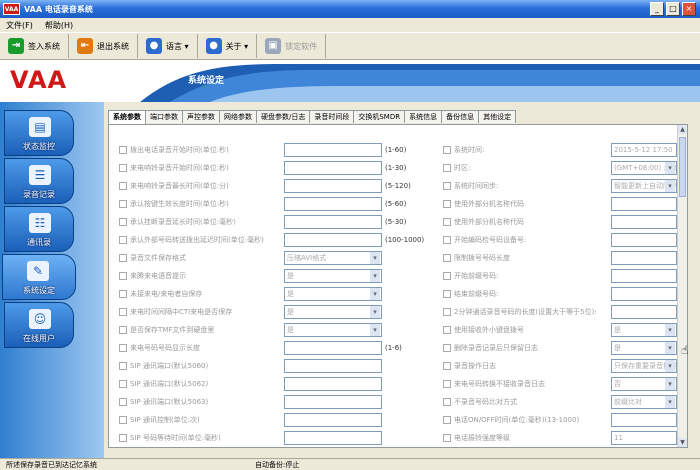 This screenshot has height=470, width=700. Describe the element at coordinates (292, 46) in the screenshot. I see `toolbar-button-4: ▣ 锁定软件` at that location.